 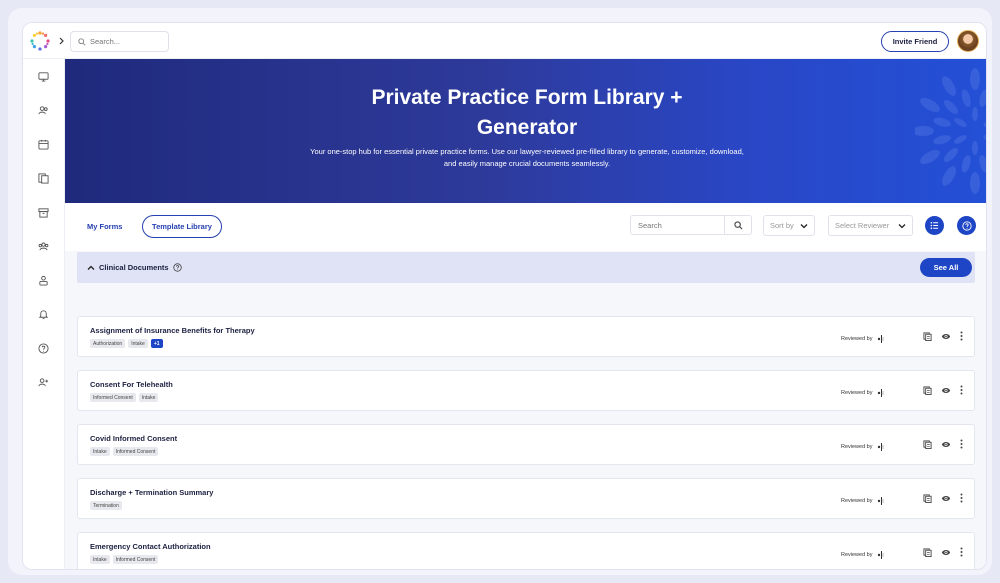 I want to click on sidebar, so click(x=44, y=314).